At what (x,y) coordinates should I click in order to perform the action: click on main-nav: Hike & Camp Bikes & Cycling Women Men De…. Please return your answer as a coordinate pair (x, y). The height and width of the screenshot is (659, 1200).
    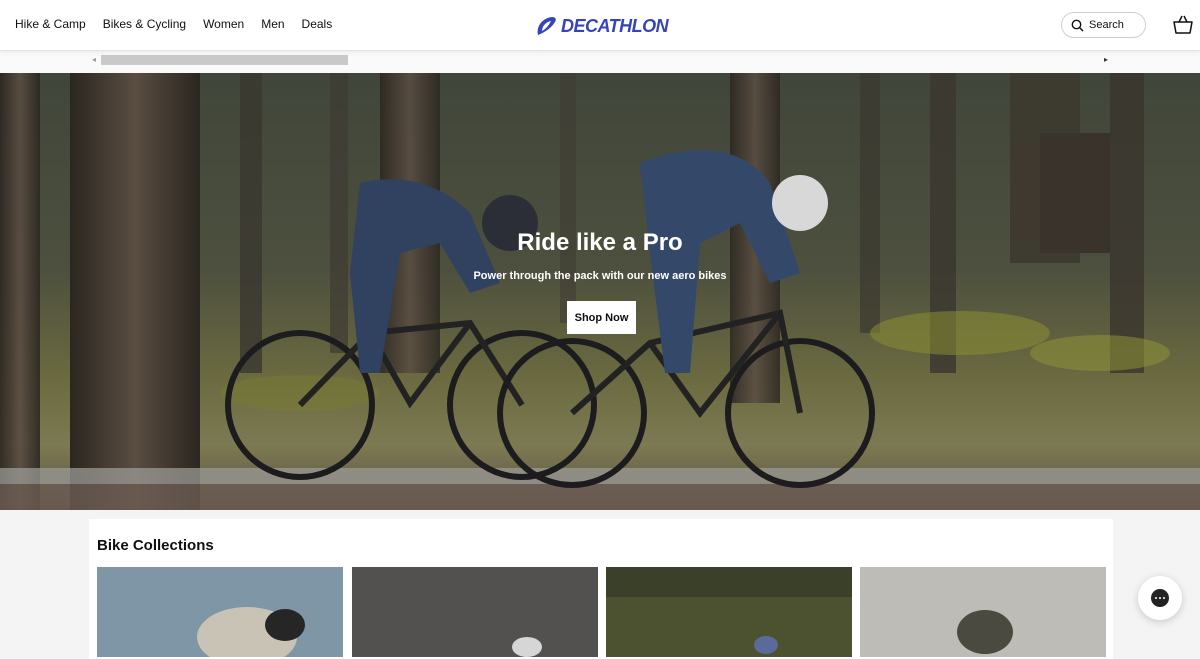
    Looking at the image, I should click on (182, 24).